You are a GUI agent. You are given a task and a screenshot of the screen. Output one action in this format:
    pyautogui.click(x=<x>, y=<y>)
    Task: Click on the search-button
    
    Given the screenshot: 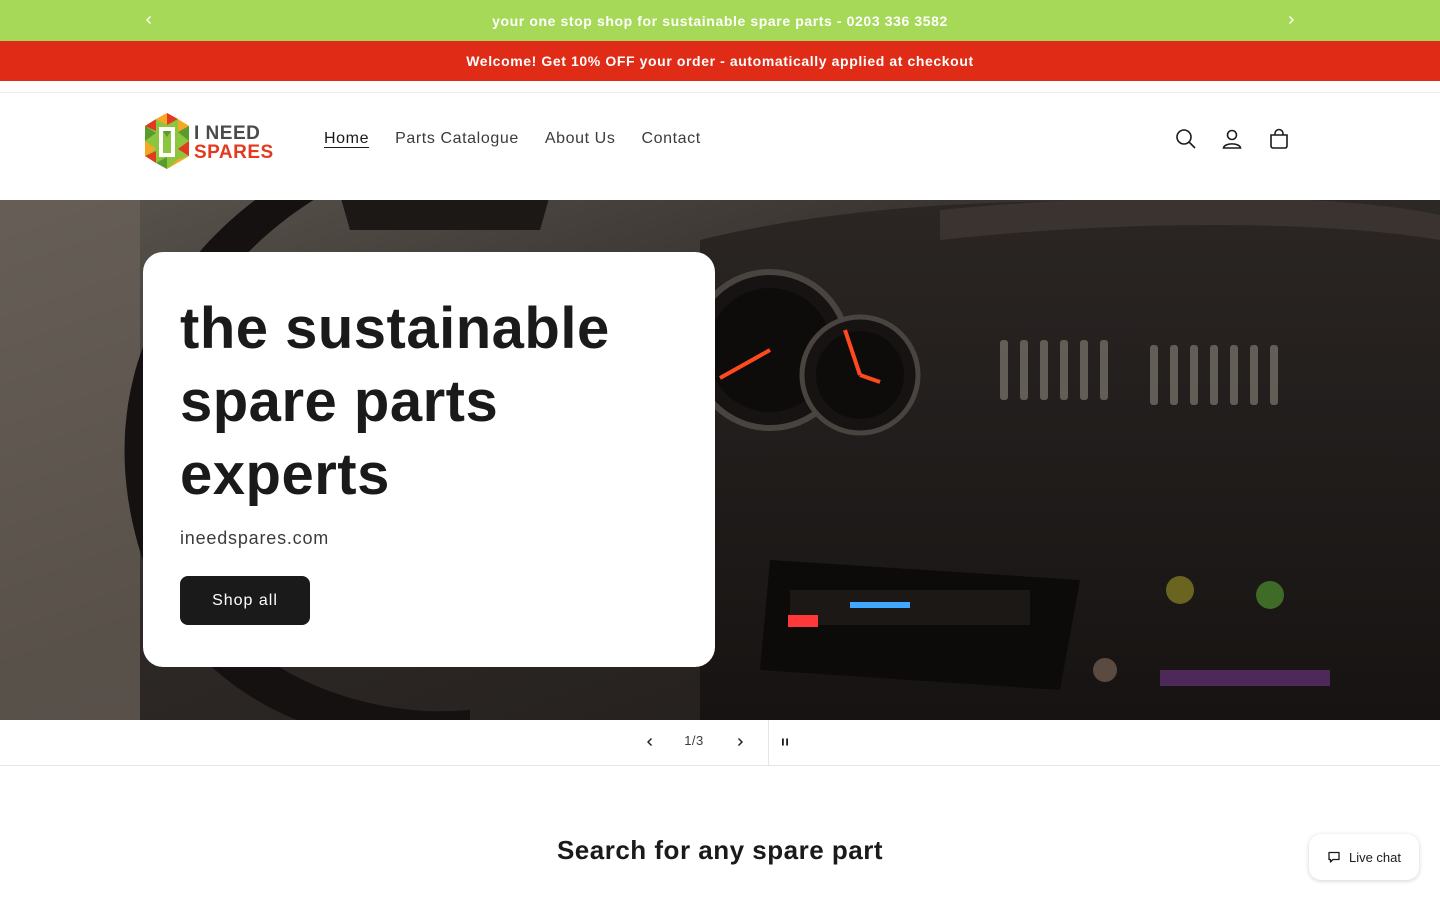 What is the action you would take?
    pyautogui.click(x=1186, y=139)
    